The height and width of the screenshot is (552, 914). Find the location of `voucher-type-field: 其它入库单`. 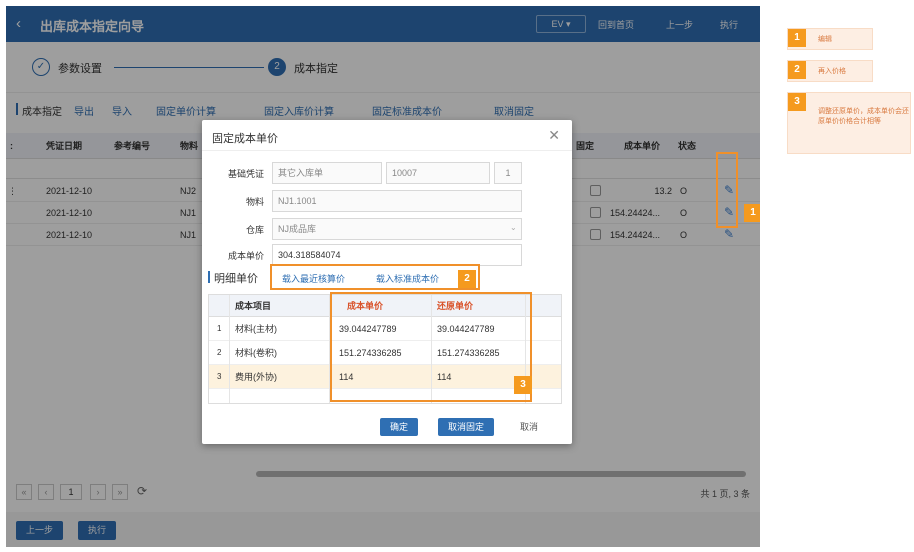

voucher-type-field: 其它入库单 is located at coordinates (327, 173).